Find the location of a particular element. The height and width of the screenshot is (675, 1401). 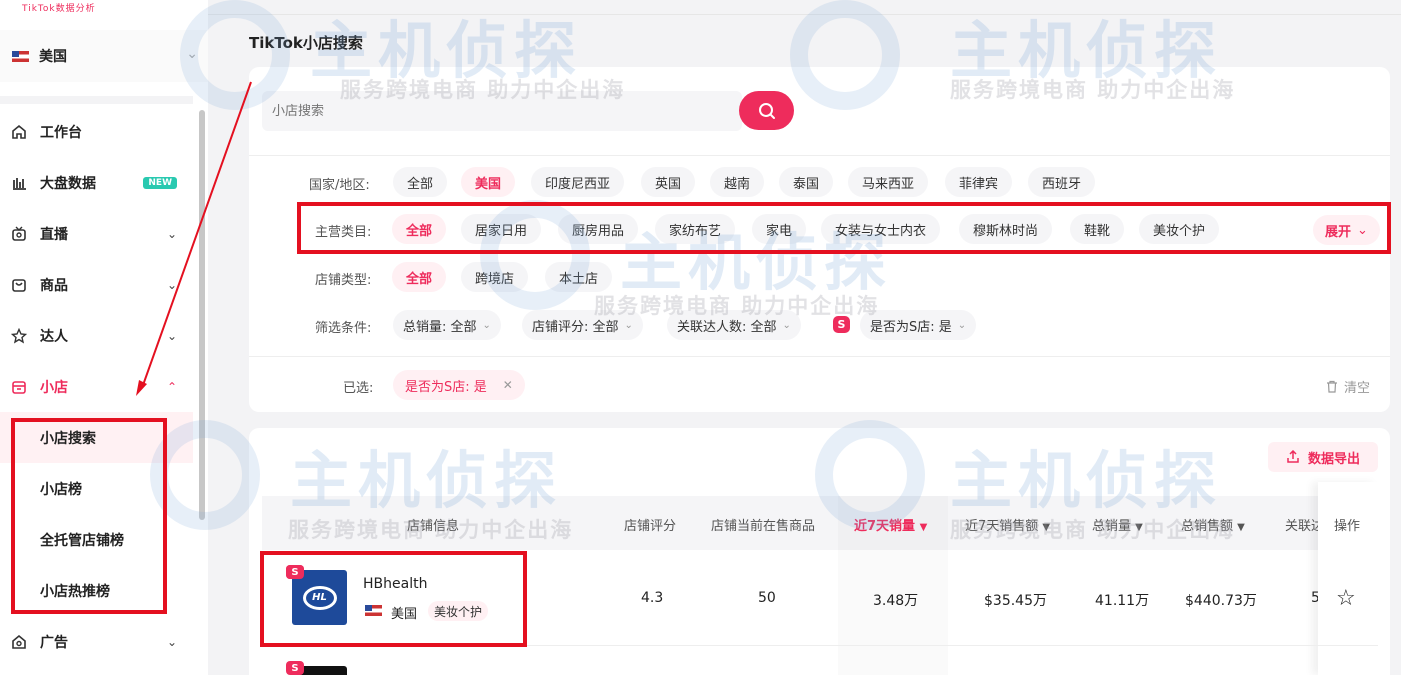

bag-icon is located at coordinates (19, 285).